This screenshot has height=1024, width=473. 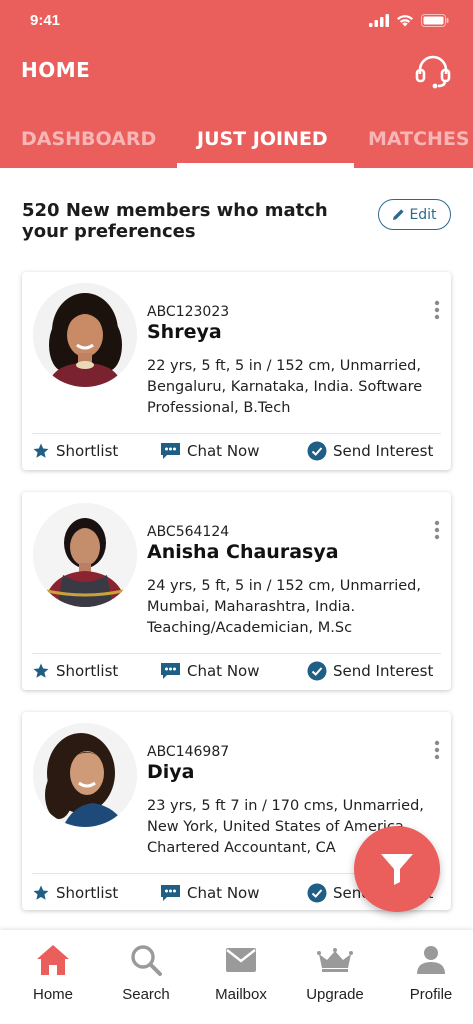 What do you see at coordinates (399, 214) in the screenshot?
I see `pencil-icon` at bounding box center [399, 214].